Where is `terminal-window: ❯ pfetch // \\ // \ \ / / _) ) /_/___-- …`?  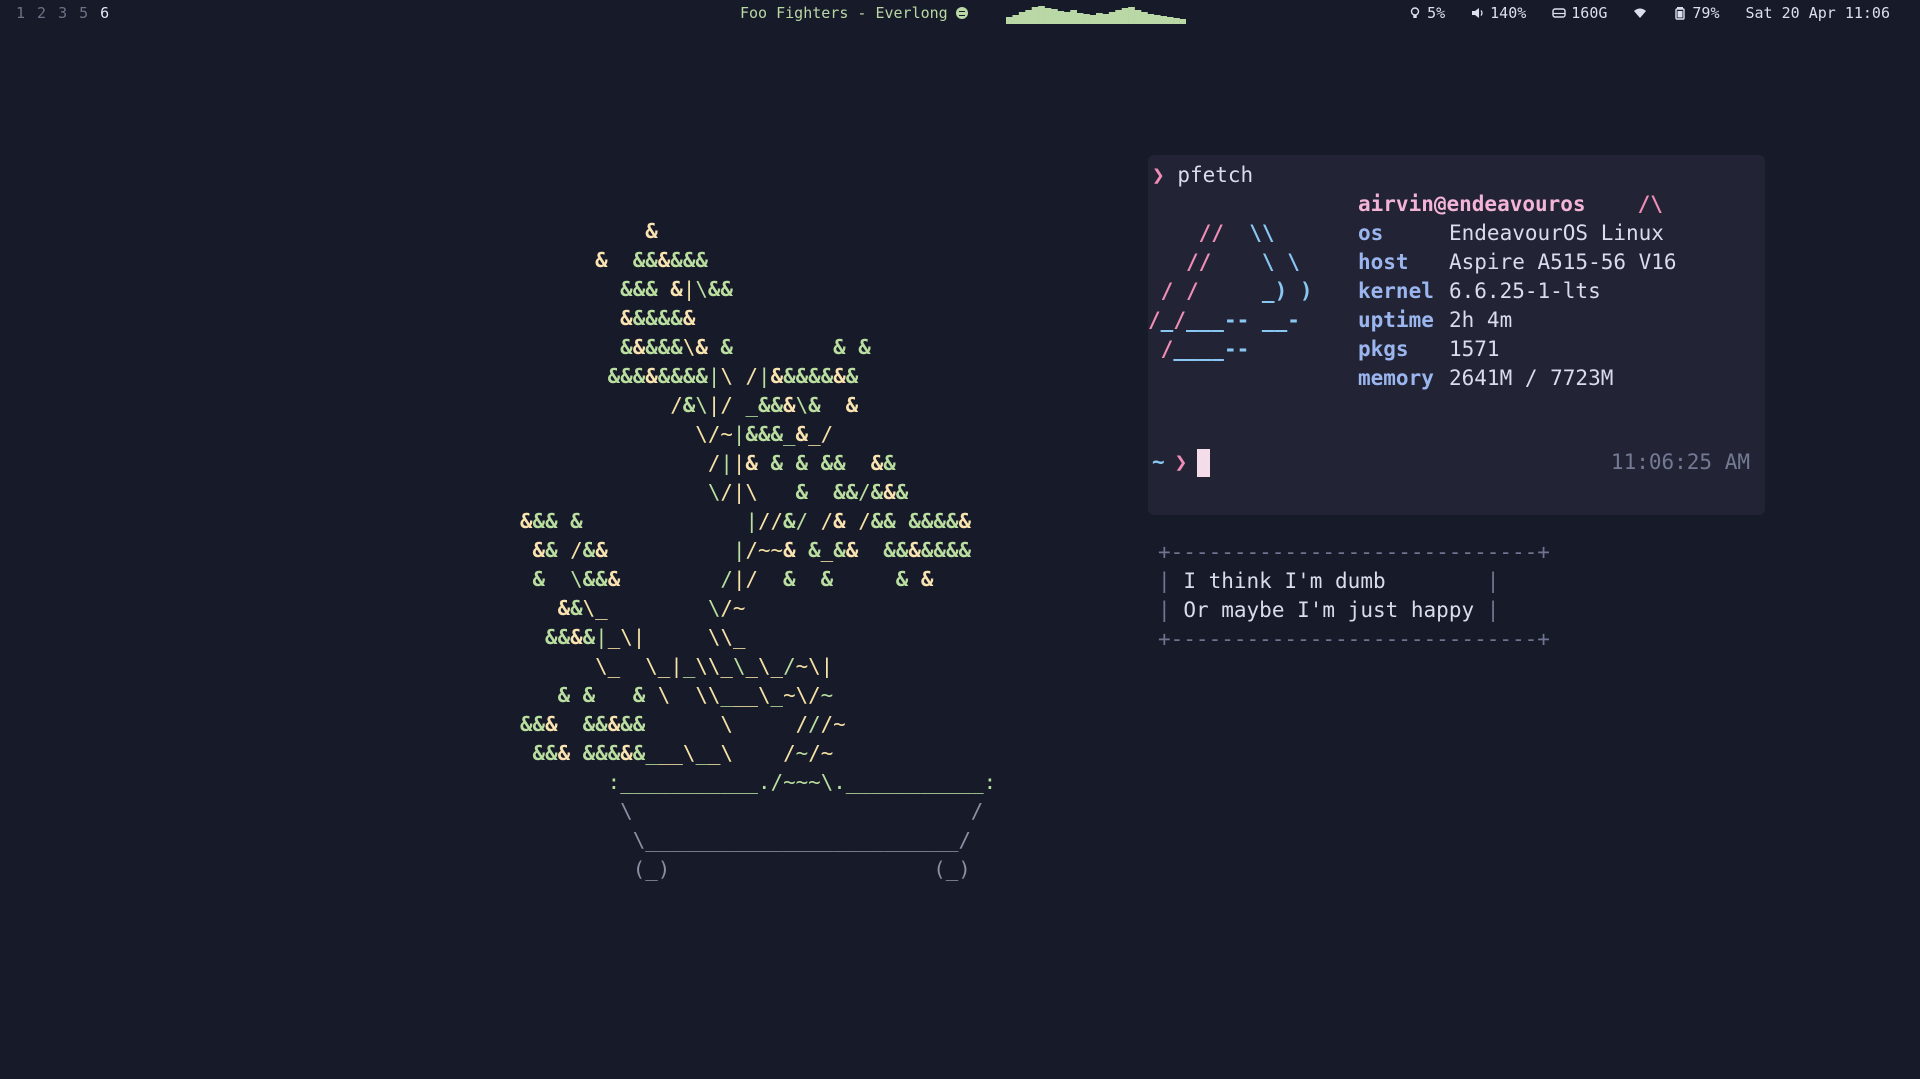 terminal-window: ❯ pfetch // \\ // \ \ / / _) ) /_/___-- … is located at coordinates (1456, 335).